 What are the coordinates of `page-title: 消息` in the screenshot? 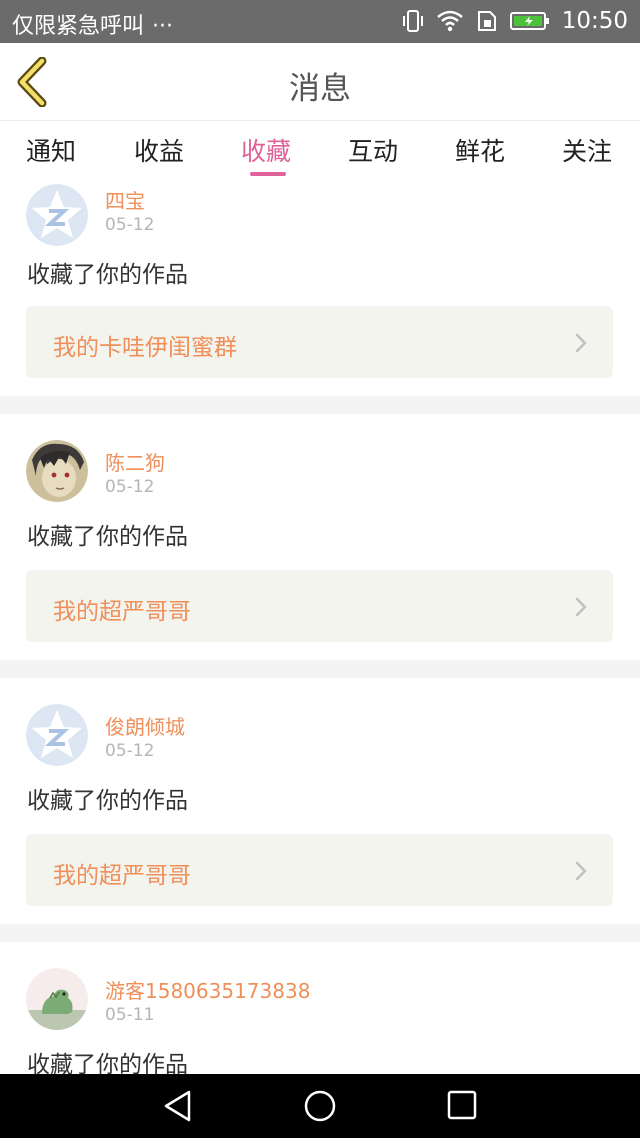 It's located at (320, 89).